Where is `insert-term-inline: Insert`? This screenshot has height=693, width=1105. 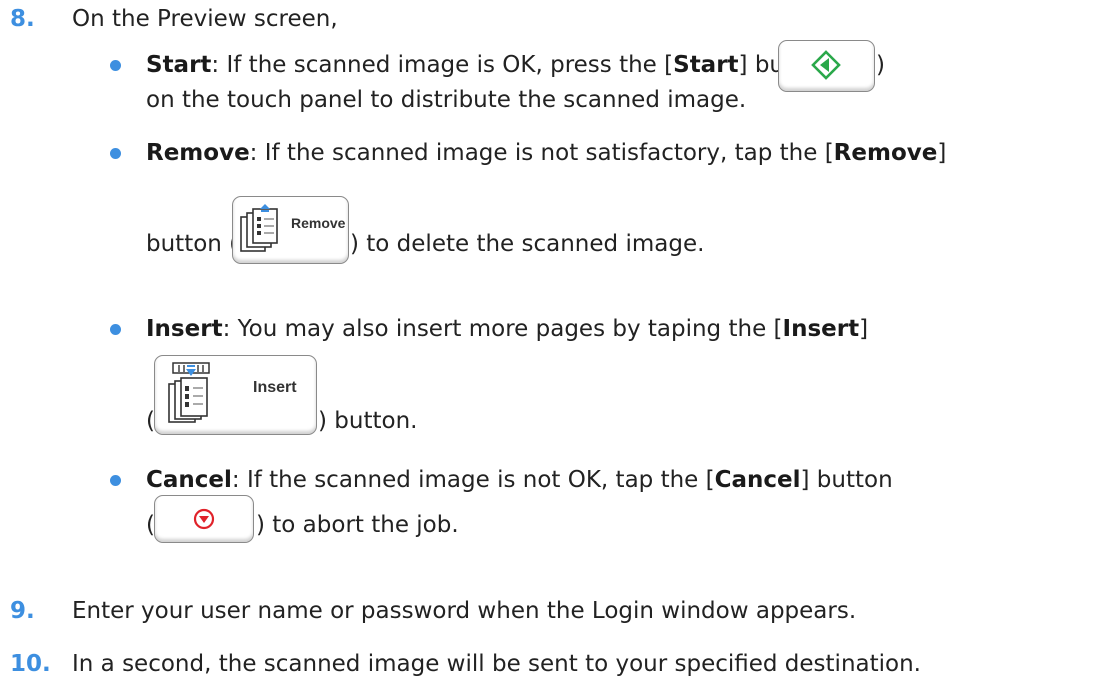
insert-term-inline: Insert is located at coordinates (821, 329).